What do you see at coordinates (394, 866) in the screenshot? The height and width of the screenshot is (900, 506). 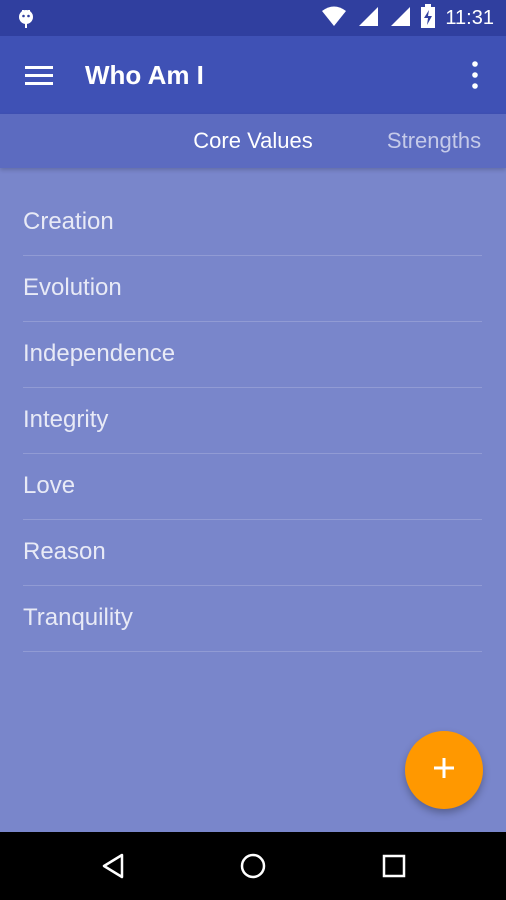 I see `recent-apps-icon` at bounding box center [394, 866].